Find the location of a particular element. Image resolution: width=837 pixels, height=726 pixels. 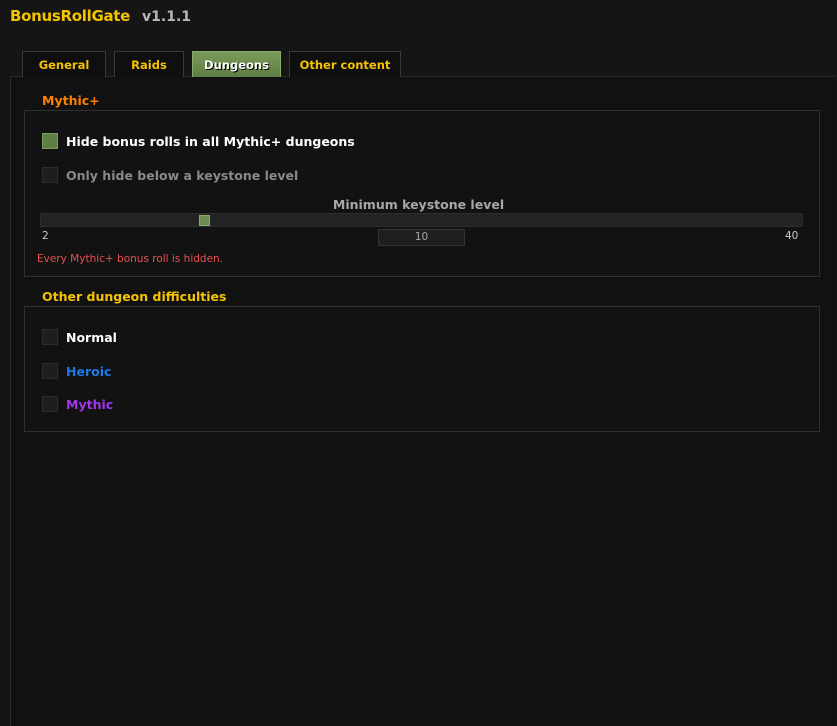

hide-all-mythic-plus-label: Hide bonus rolls in all Mythic+ dungeons is located at coordinates (210, 141).